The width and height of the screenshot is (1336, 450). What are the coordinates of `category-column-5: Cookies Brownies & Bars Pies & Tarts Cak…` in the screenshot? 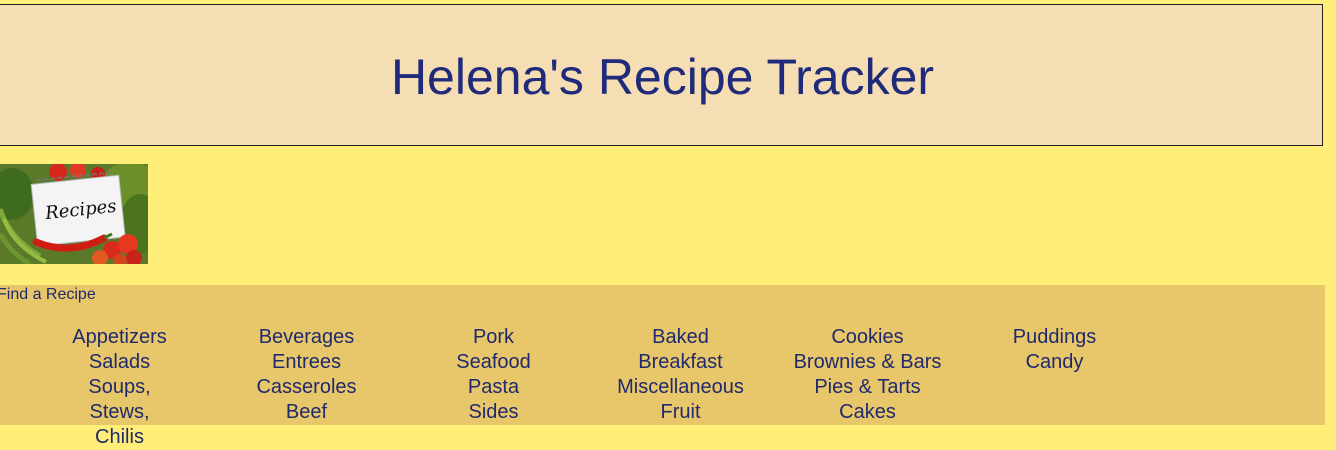 It's located at (867, 375).